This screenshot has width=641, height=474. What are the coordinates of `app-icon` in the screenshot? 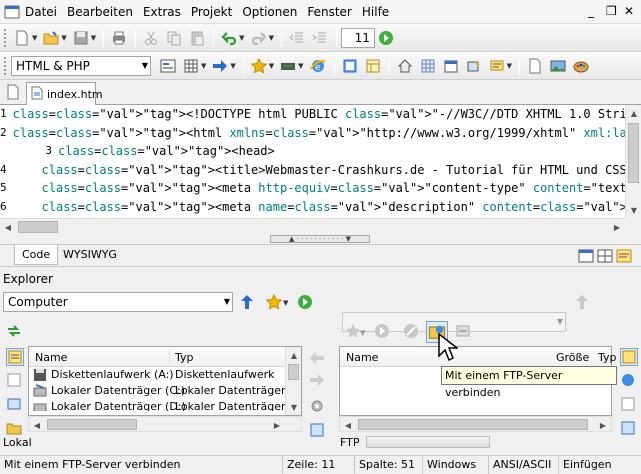 It's located at (12, 12).